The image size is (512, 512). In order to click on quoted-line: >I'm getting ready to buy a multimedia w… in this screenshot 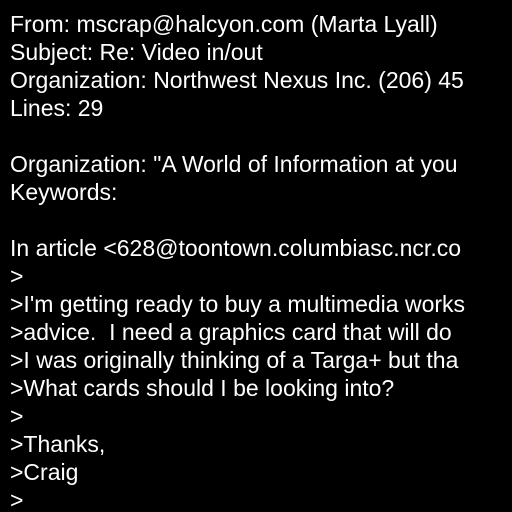, I will do `click(238, 304)`.